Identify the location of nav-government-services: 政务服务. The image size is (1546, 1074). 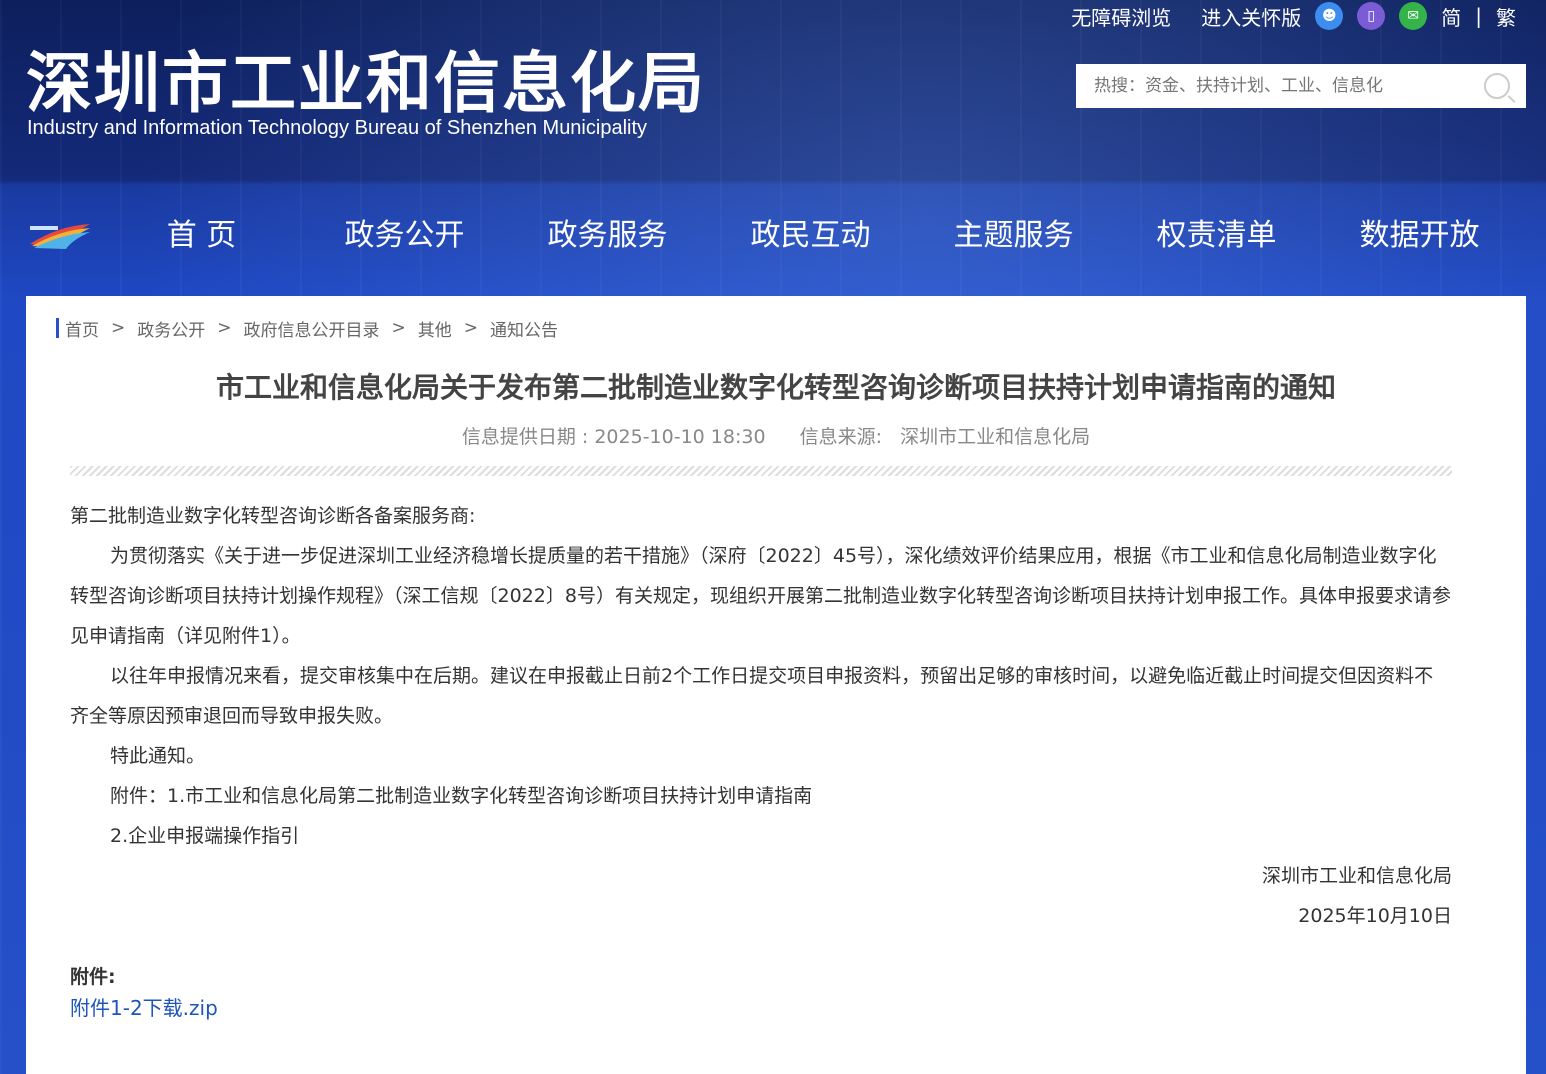
(607, 238).